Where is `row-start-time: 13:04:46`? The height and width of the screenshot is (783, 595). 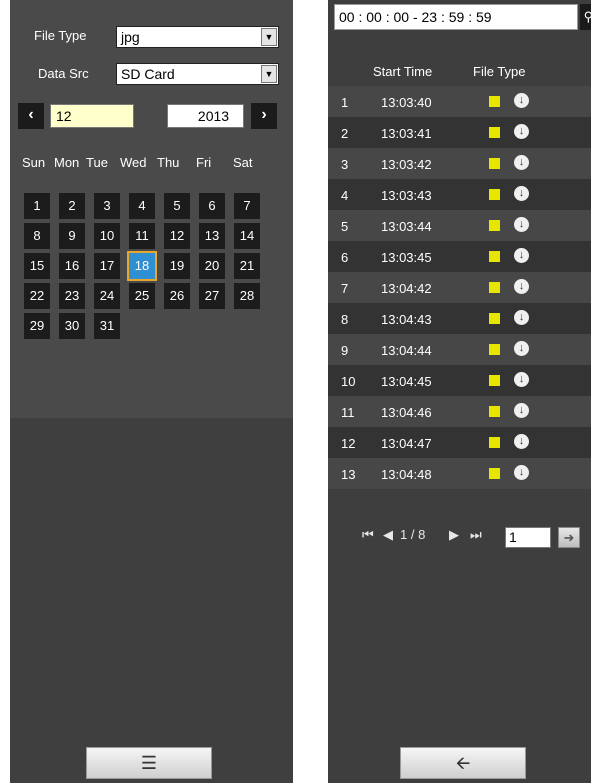
row-start-time: 13:04:46 is located at coordinates (406, 412).